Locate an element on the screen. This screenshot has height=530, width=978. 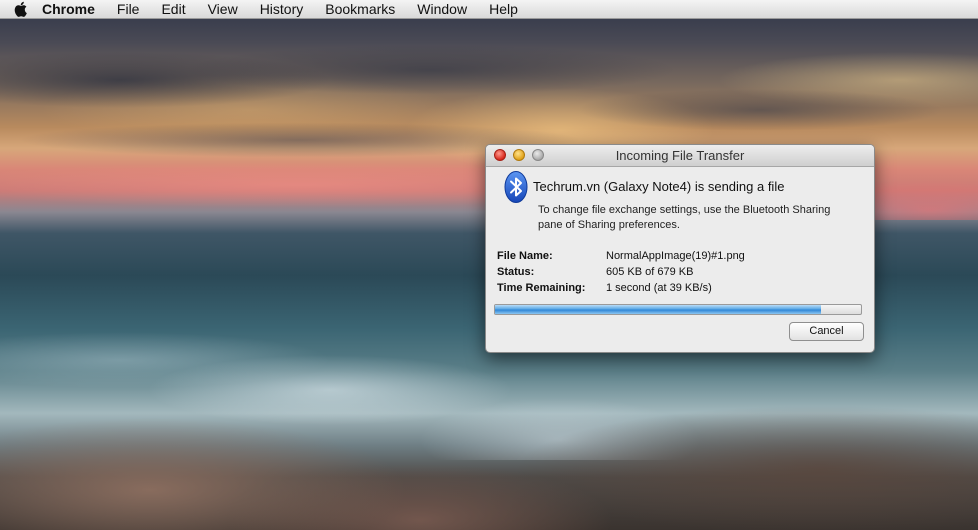
transfer-progress-bar is located at coordinates (678, 309).